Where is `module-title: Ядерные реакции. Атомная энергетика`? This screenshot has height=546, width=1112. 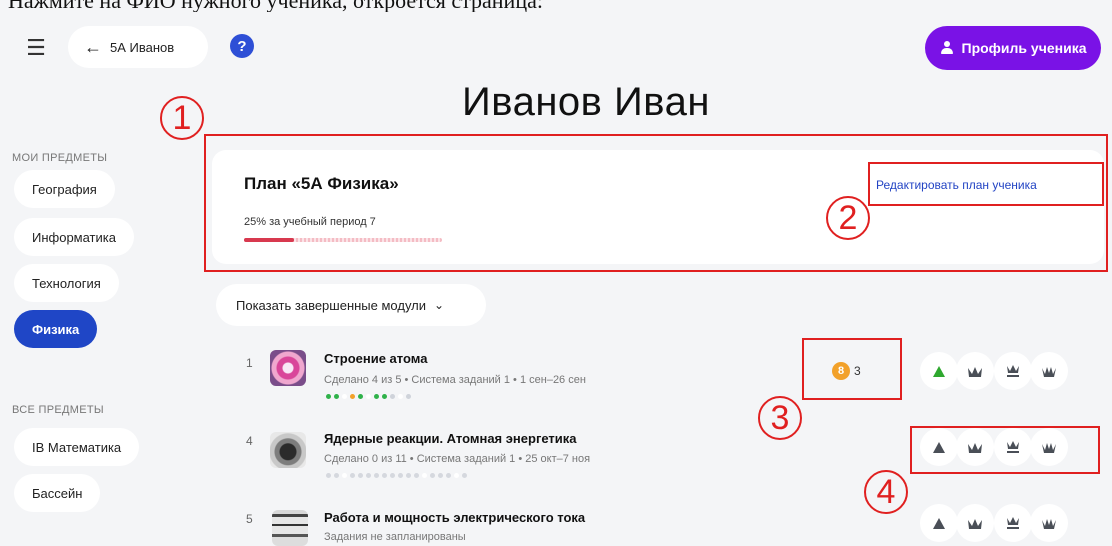
module-title: Ядерные реакции. Атомная энергетика is located at coordinates (450, 438).